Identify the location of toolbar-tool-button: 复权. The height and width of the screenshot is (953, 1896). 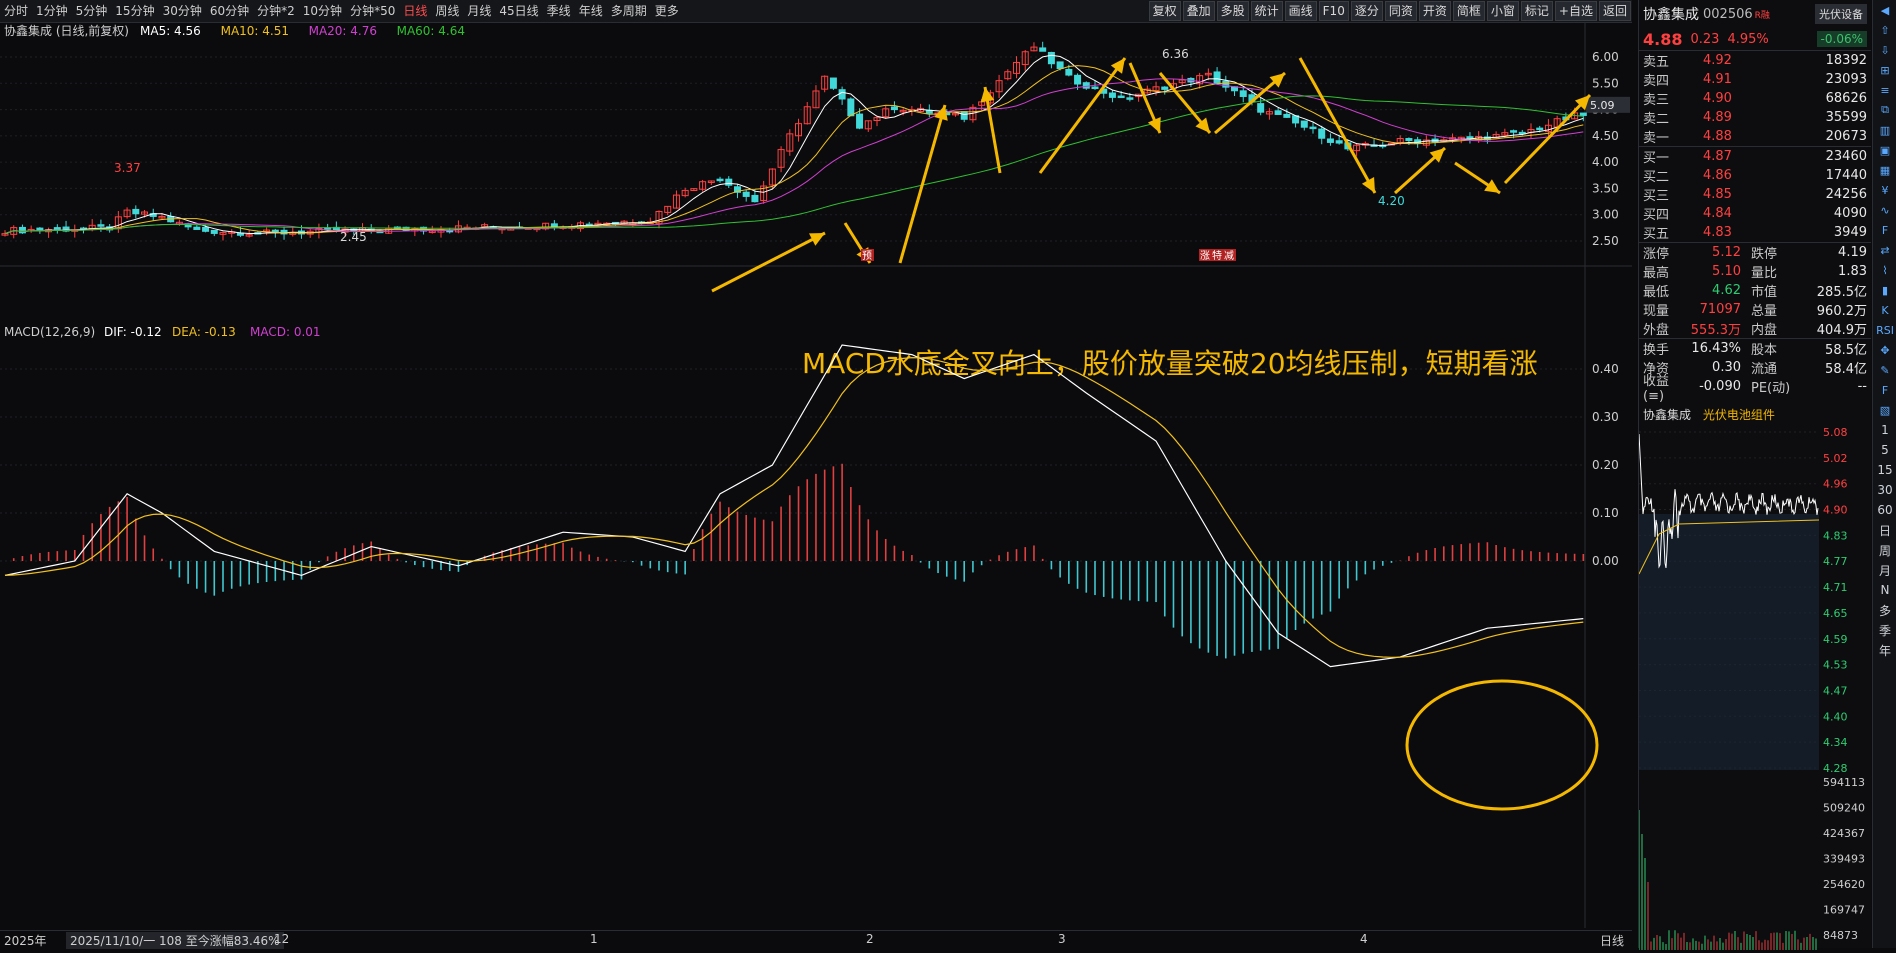
(1164, 11).